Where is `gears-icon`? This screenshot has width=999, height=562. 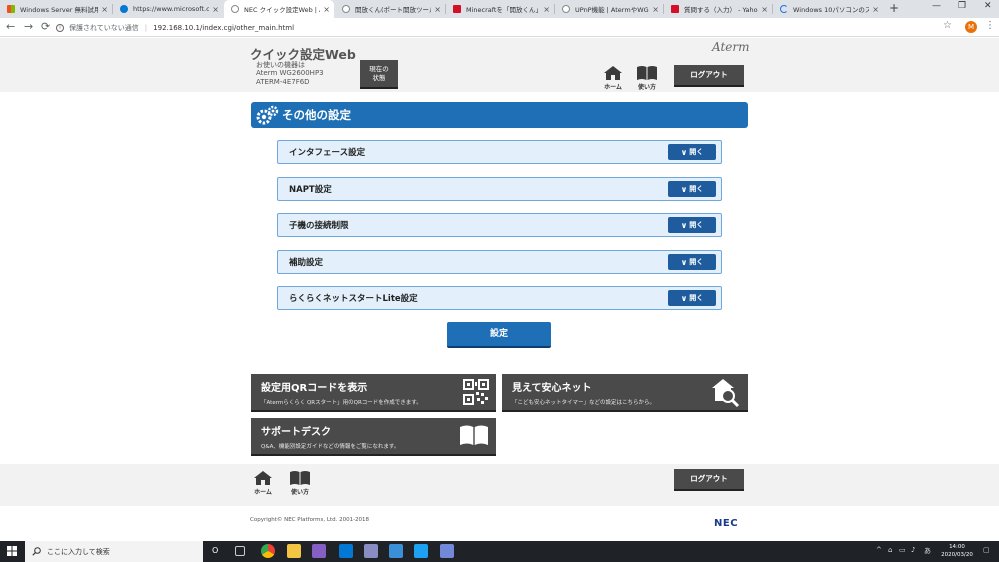
gears-icon is located at coordinates (267, 115).